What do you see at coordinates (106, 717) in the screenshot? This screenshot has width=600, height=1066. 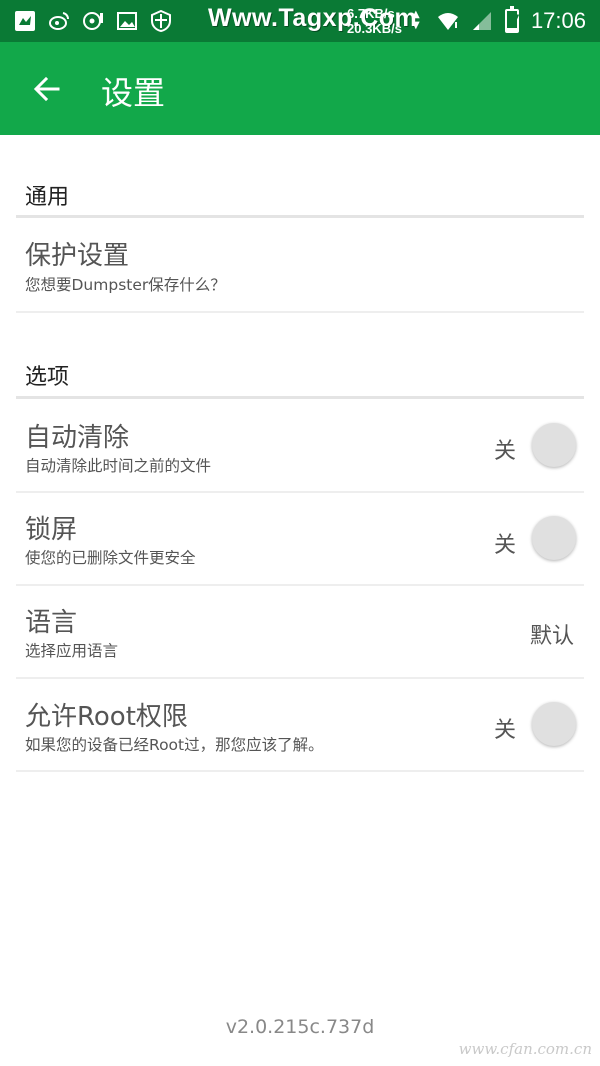 I see `pref-title: 允许Root权限` at bounding box center [106, 717].